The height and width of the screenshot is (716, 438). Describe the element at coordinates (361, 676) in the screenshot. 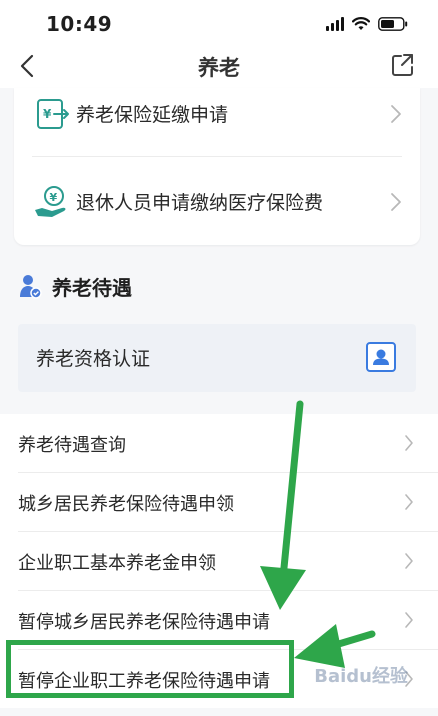

I see `watermark-text: Baidu经验` at that location.